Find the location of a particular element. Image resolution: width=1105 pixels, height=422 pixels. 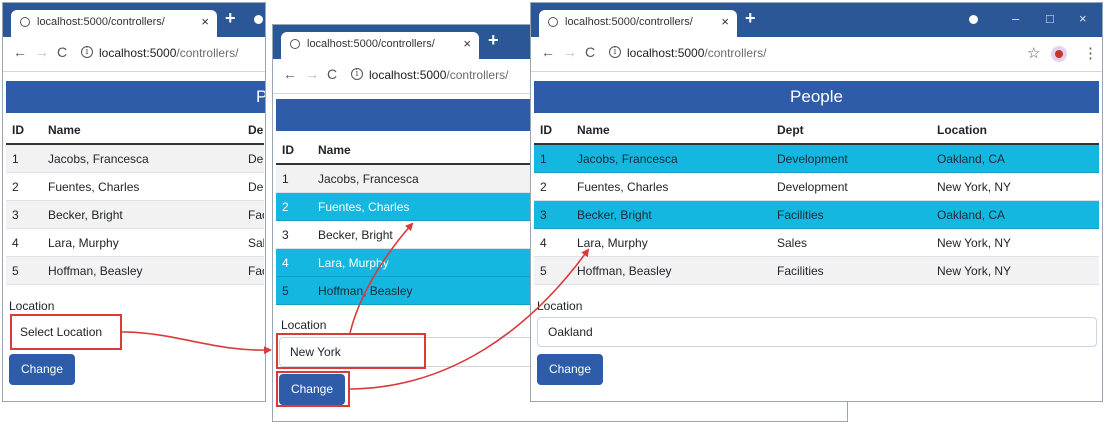

table-cell: Sales is located at coordinates (851, 242).